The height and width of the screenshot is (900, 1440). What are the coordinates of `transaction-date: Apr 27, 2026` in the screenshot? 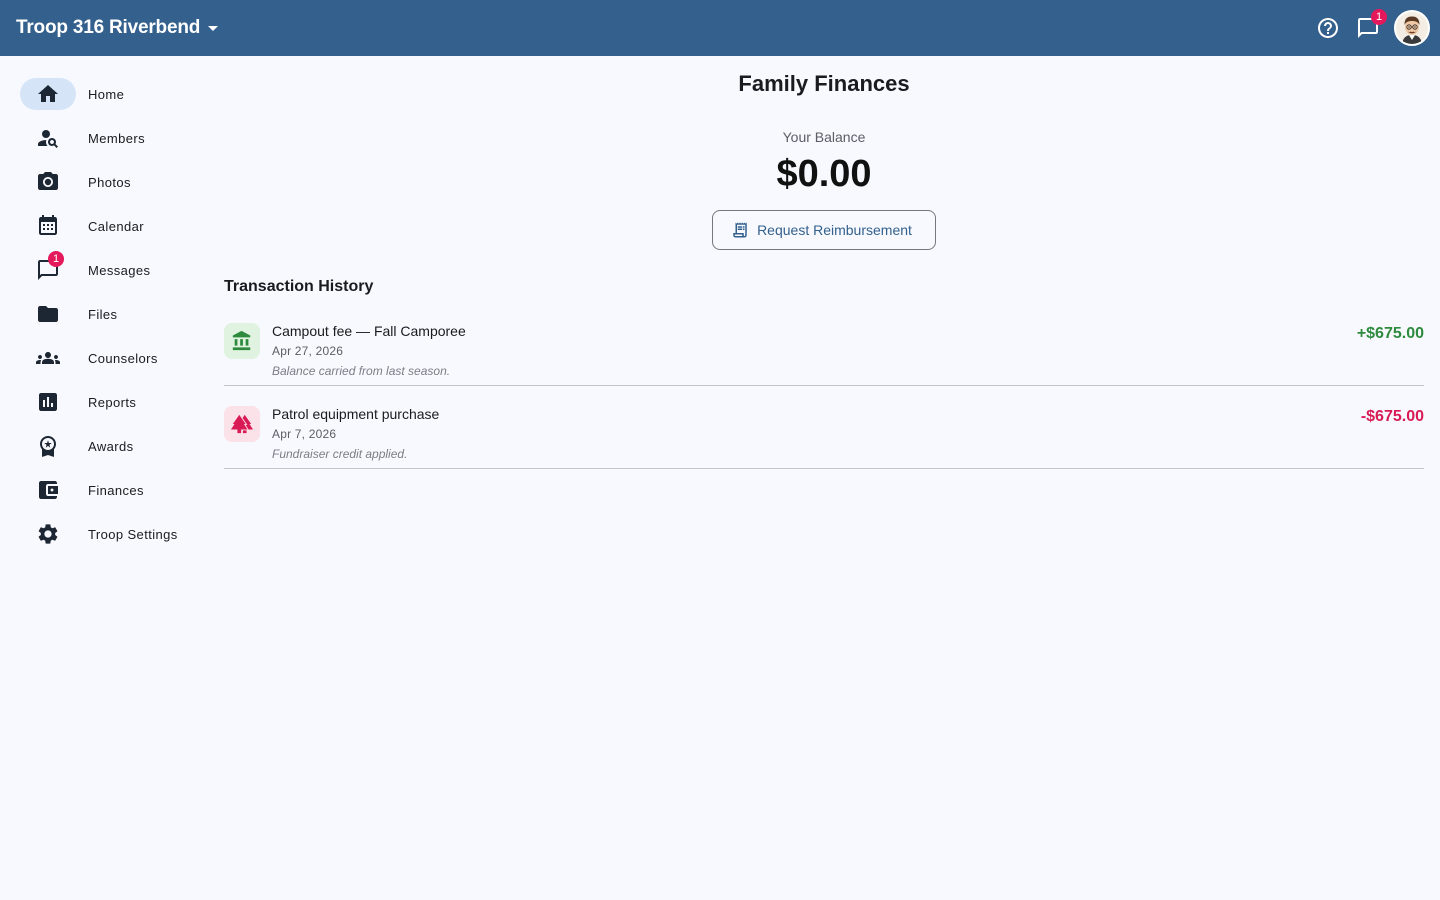 It's located at (308, 351).